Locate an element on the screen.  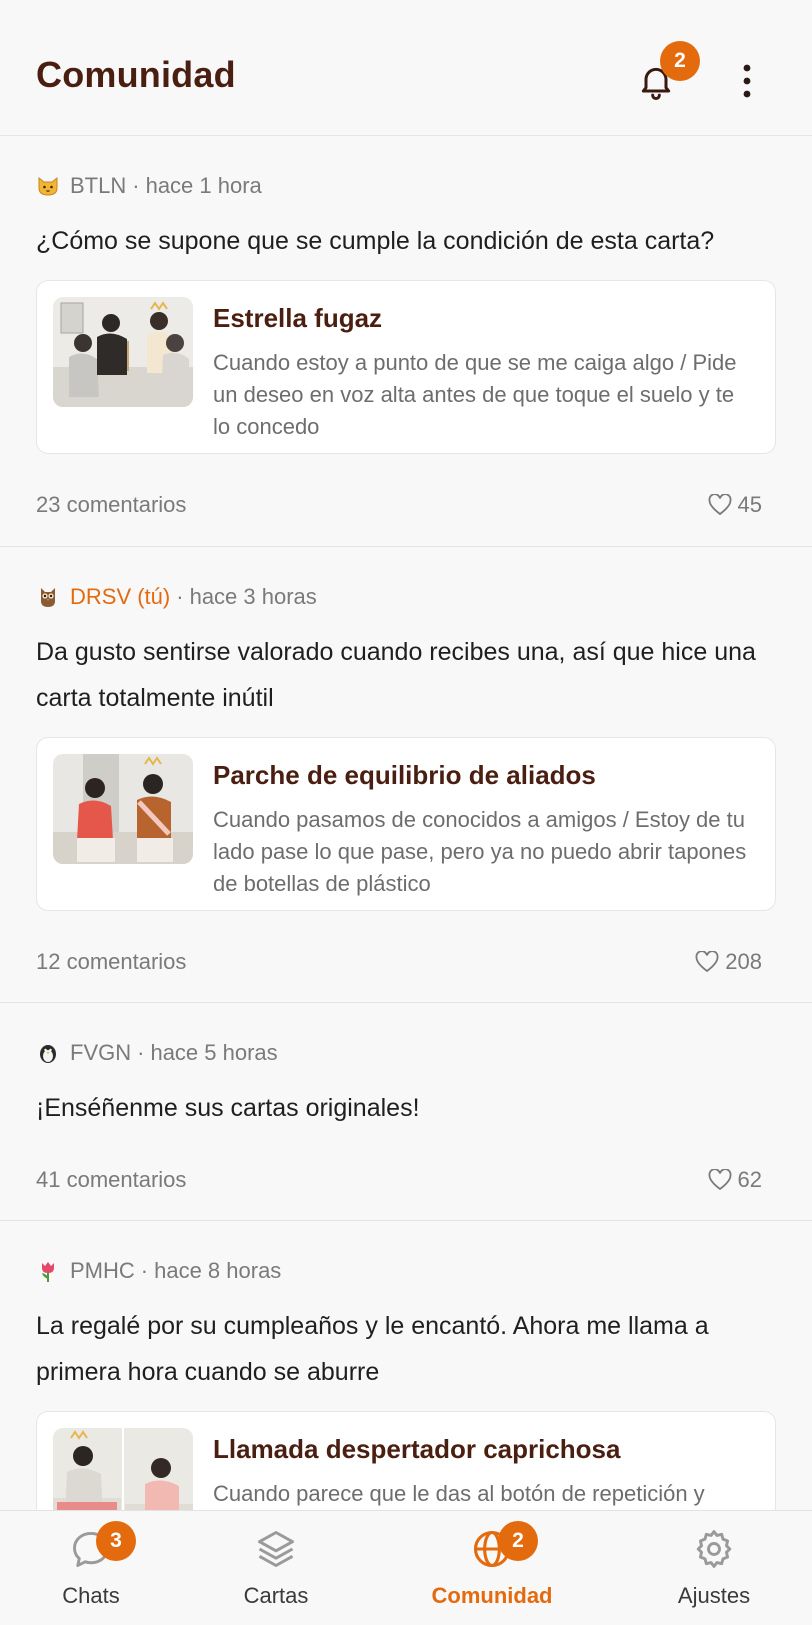
more-options-button is located at coordinates (747, 81).